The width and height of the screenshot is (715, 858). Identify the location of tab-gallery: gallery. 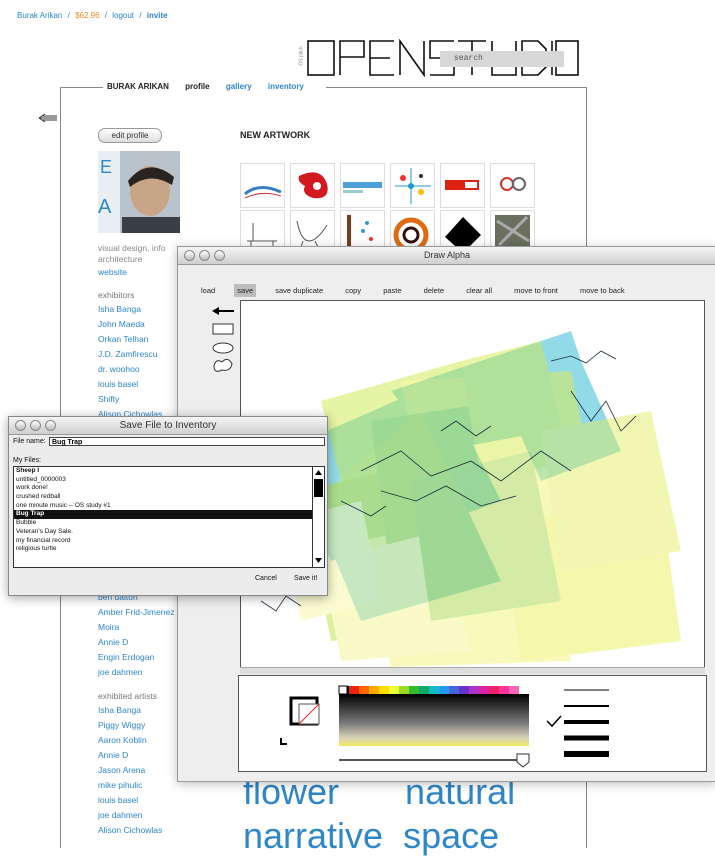
(239, 86).